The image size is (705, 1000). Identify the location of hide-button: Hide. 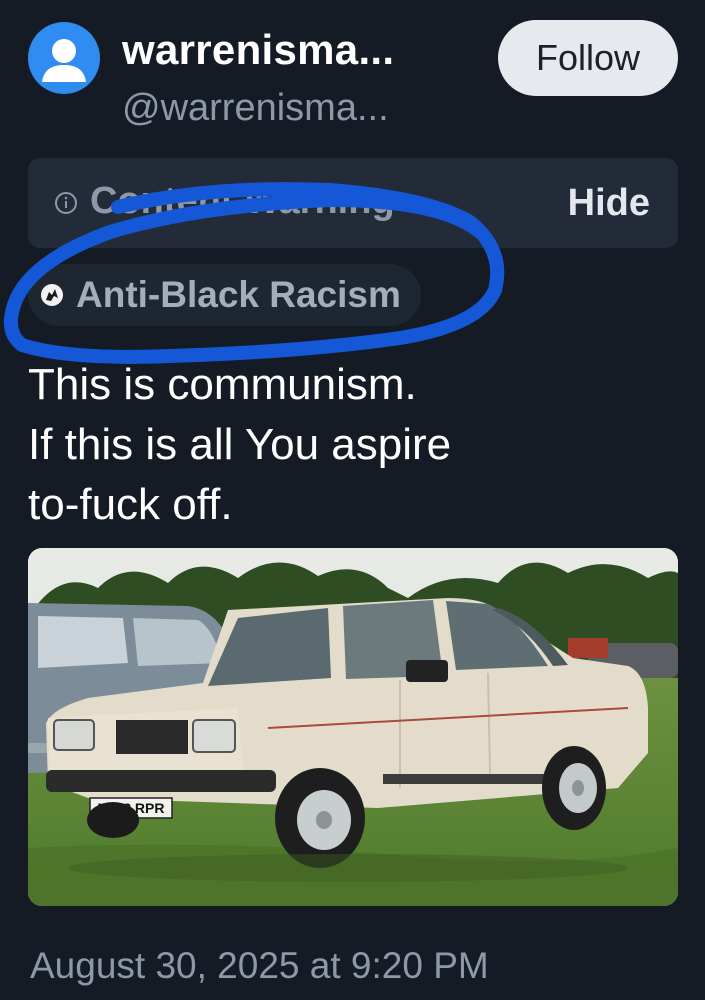
(609, 203).